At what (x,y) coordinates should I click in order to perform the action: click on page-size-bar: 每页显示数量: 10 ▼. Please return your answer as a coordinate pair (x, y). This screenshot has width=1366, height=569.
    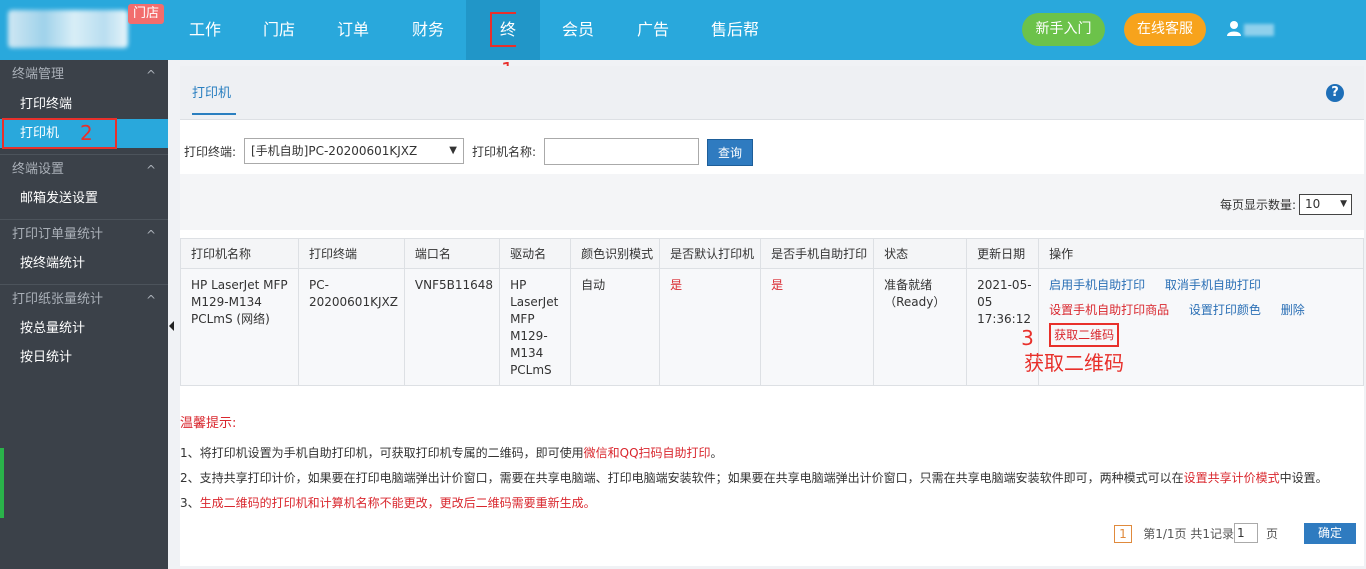
    Looking at the image, I should click on (772, 202).